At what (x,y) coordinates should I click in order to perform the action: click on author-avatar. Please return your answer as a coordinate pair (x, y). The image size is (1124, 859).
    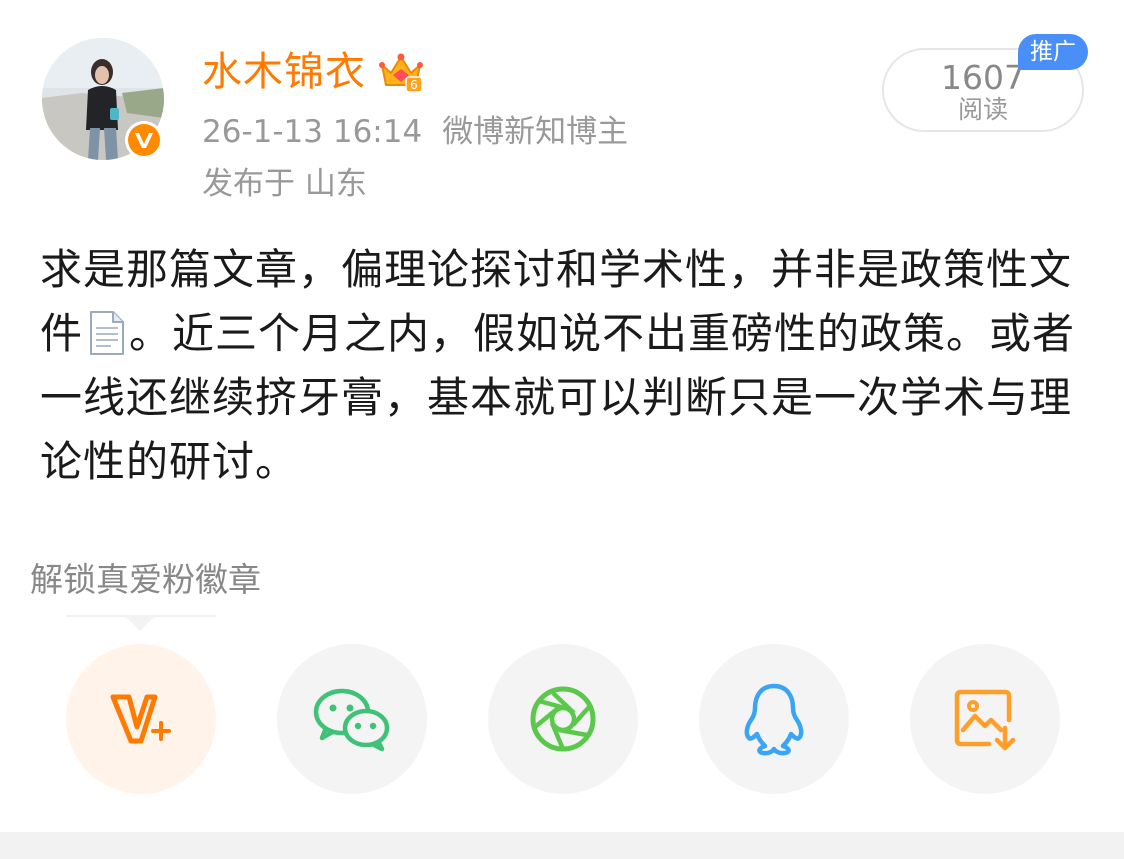
    Looking at the image, I should click on (103, 99).